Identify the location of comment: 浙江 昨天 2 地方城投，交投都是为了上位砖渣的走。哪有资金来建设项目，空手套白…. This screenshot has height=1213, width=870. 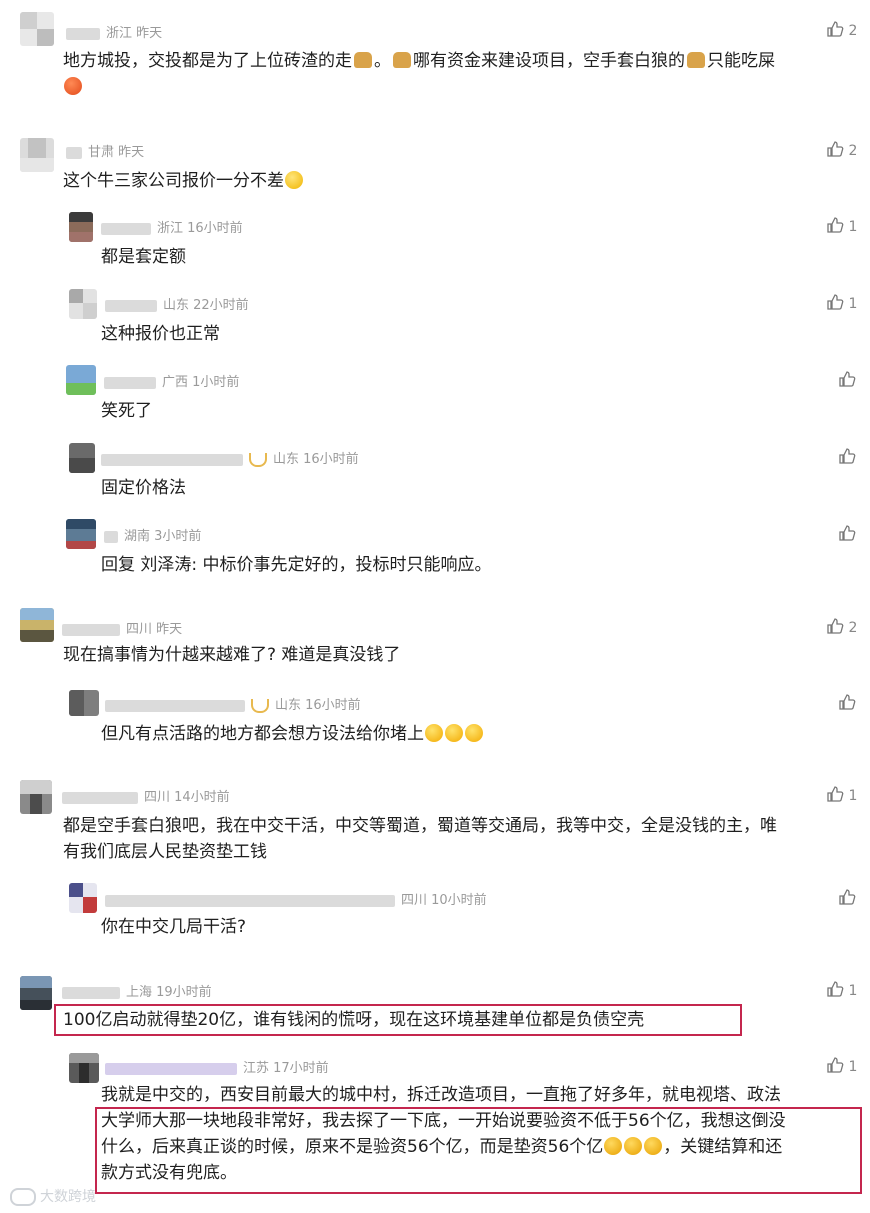
(435, 55).